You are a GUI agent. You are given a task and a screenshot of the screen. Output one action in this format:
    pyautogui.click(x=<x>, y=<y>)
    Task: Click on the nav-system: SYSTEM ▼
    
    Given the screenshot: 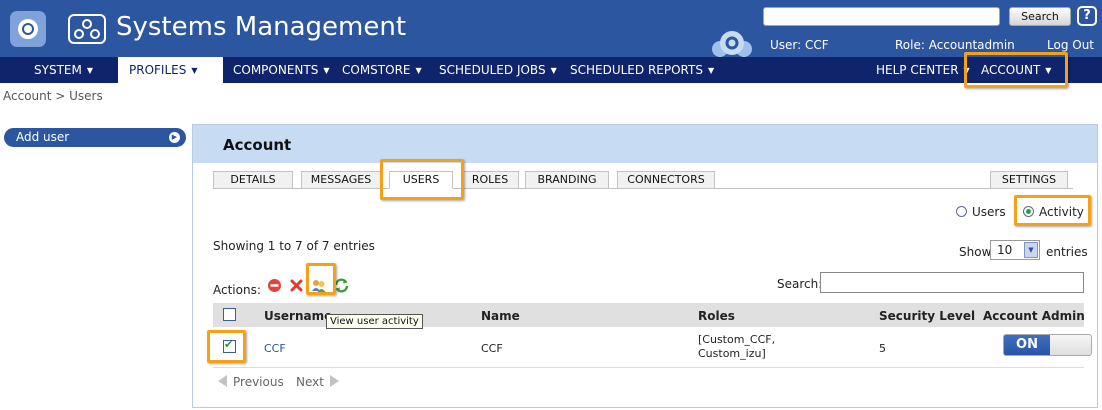 What is the action you would take?
    pyautogui.click(x=63, y=70)
    